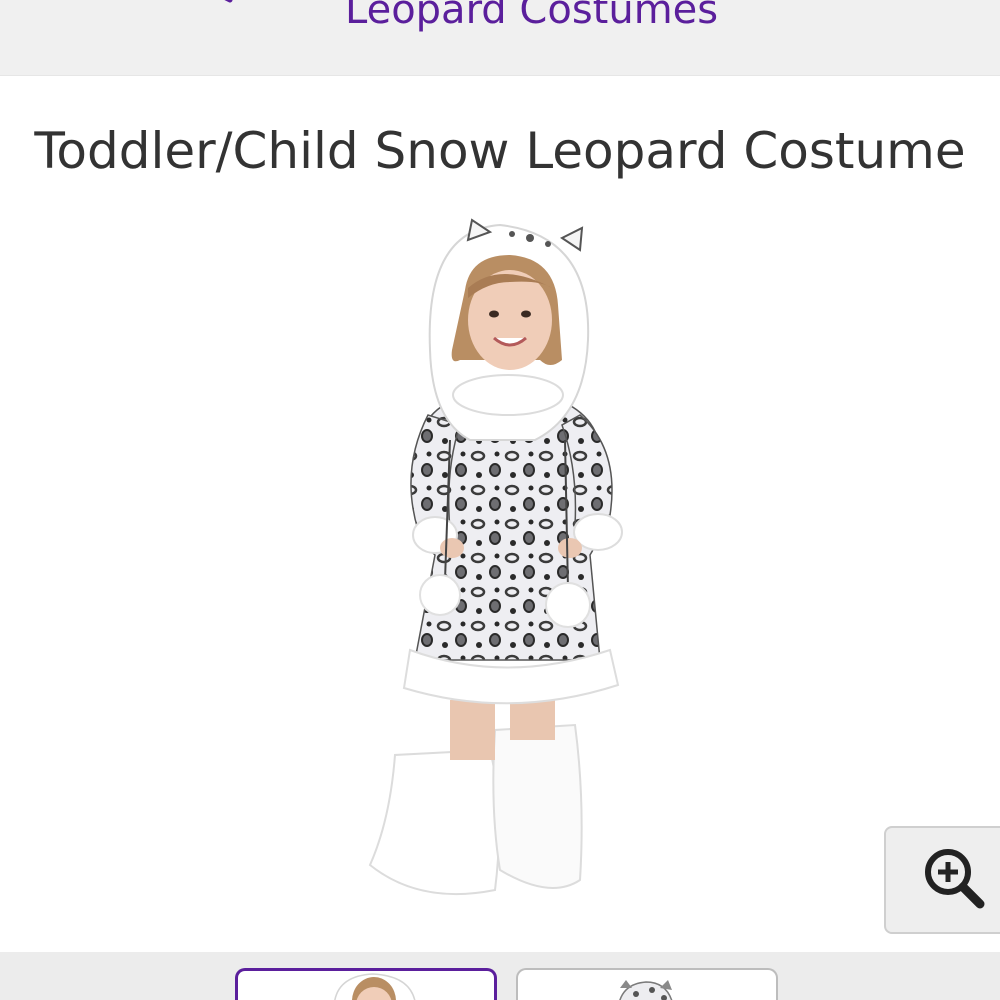  I want to click on chevron-left-icon, so click(224, 6).